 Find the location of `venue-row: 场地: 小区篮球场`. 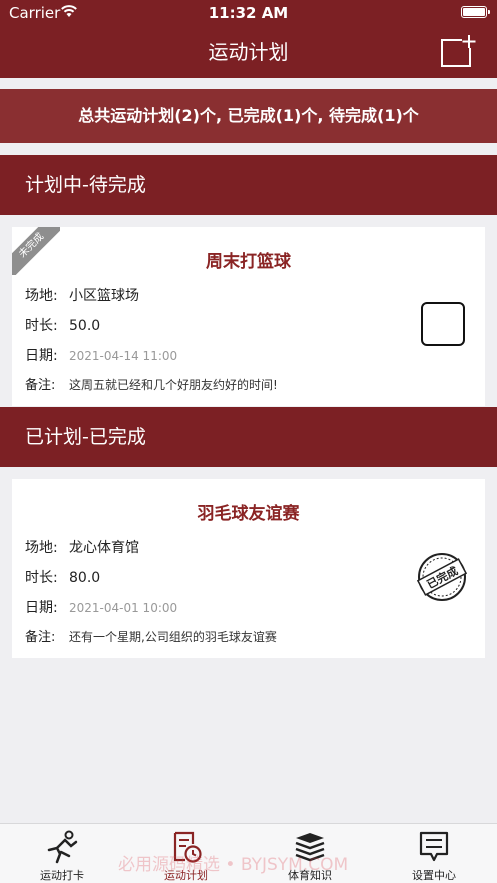

venue-row: 场地: 小区篮球场 is located at coordinates (82, 295).